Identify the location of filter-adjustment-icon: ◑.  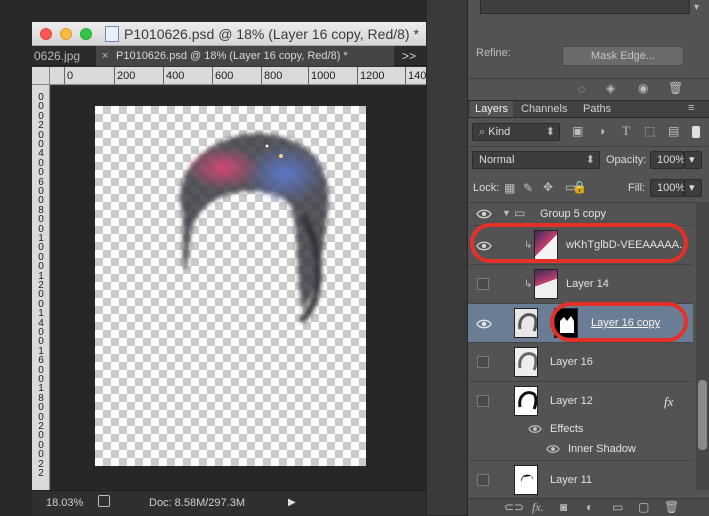
(601, 131).